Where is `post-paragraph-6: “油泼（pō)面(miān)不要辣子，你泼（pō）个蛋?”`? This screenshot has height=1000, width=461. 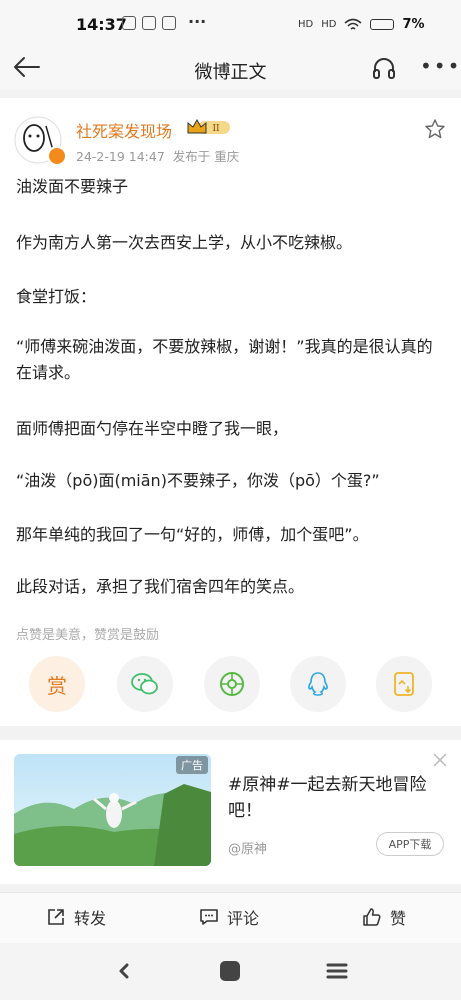 post-paragraph-6: “油泼（pō)面(miān)不要辣子，你泼（pō）个蛋?” is located at coordinates (198, 480).